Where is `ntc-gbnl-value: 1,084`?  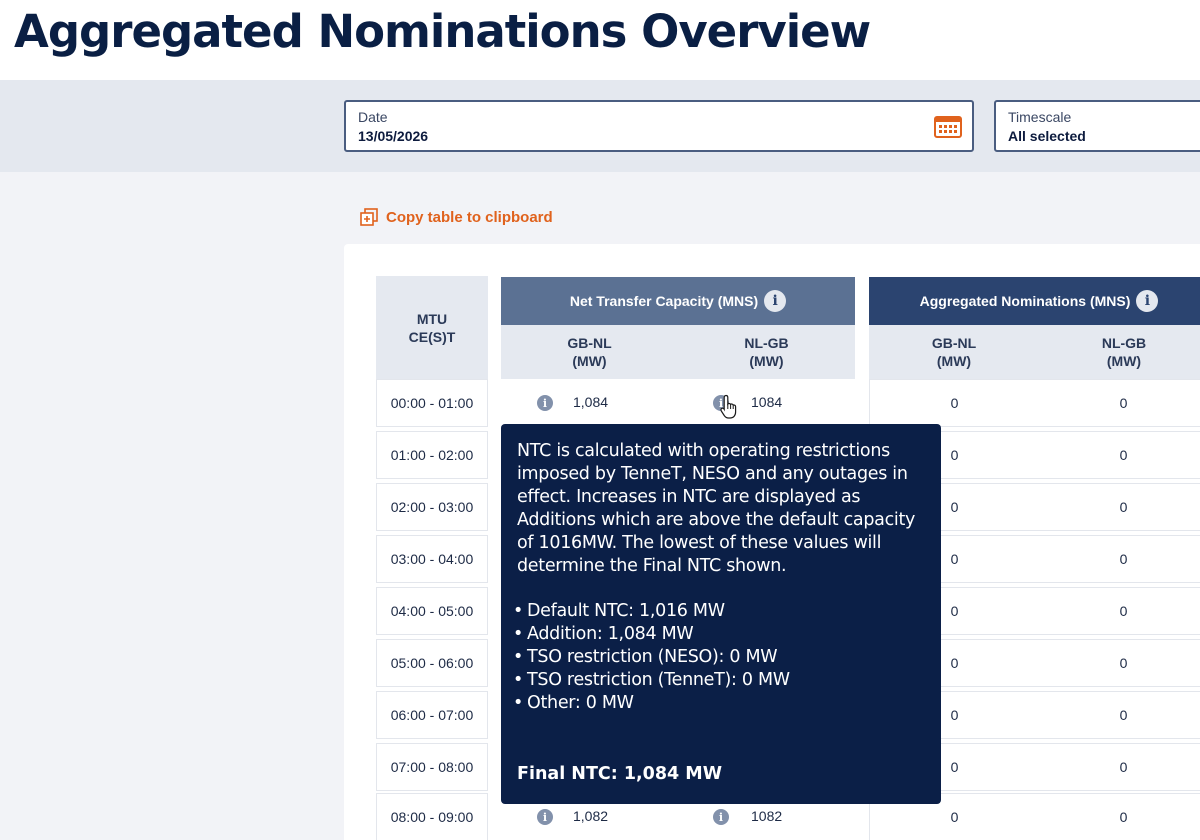
ntc-gbnl-value: 1,084 is located at coordinates (591, 402).